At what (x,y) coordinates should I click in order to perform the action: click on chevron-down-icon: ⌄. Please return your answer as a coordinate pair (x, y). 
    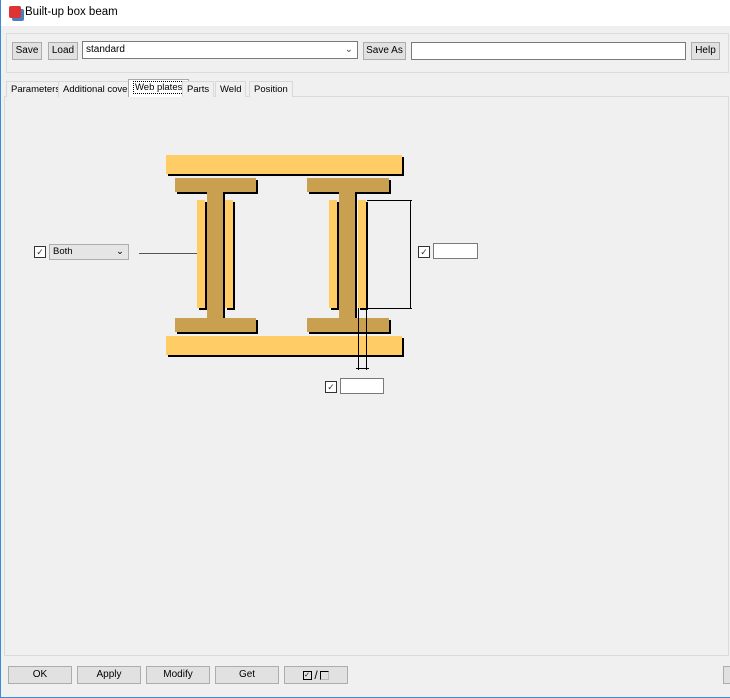
    Looking at the image, I should click on (120, 251).